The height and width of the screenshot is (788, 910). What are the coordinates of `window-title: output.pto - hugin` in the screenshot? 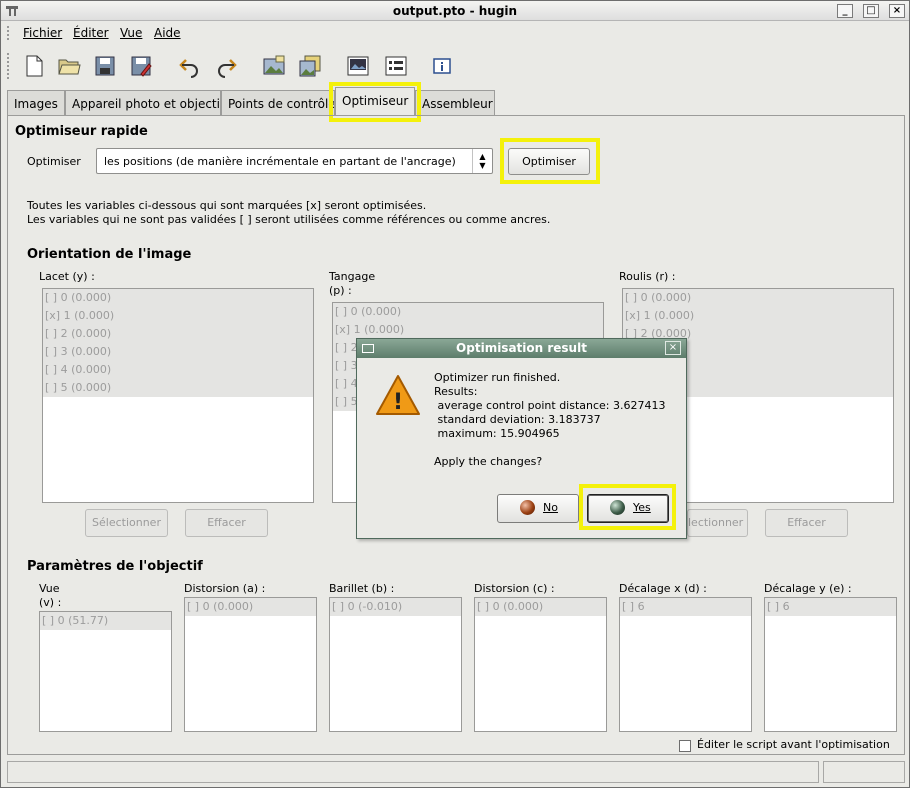 It's located at (455, 11).